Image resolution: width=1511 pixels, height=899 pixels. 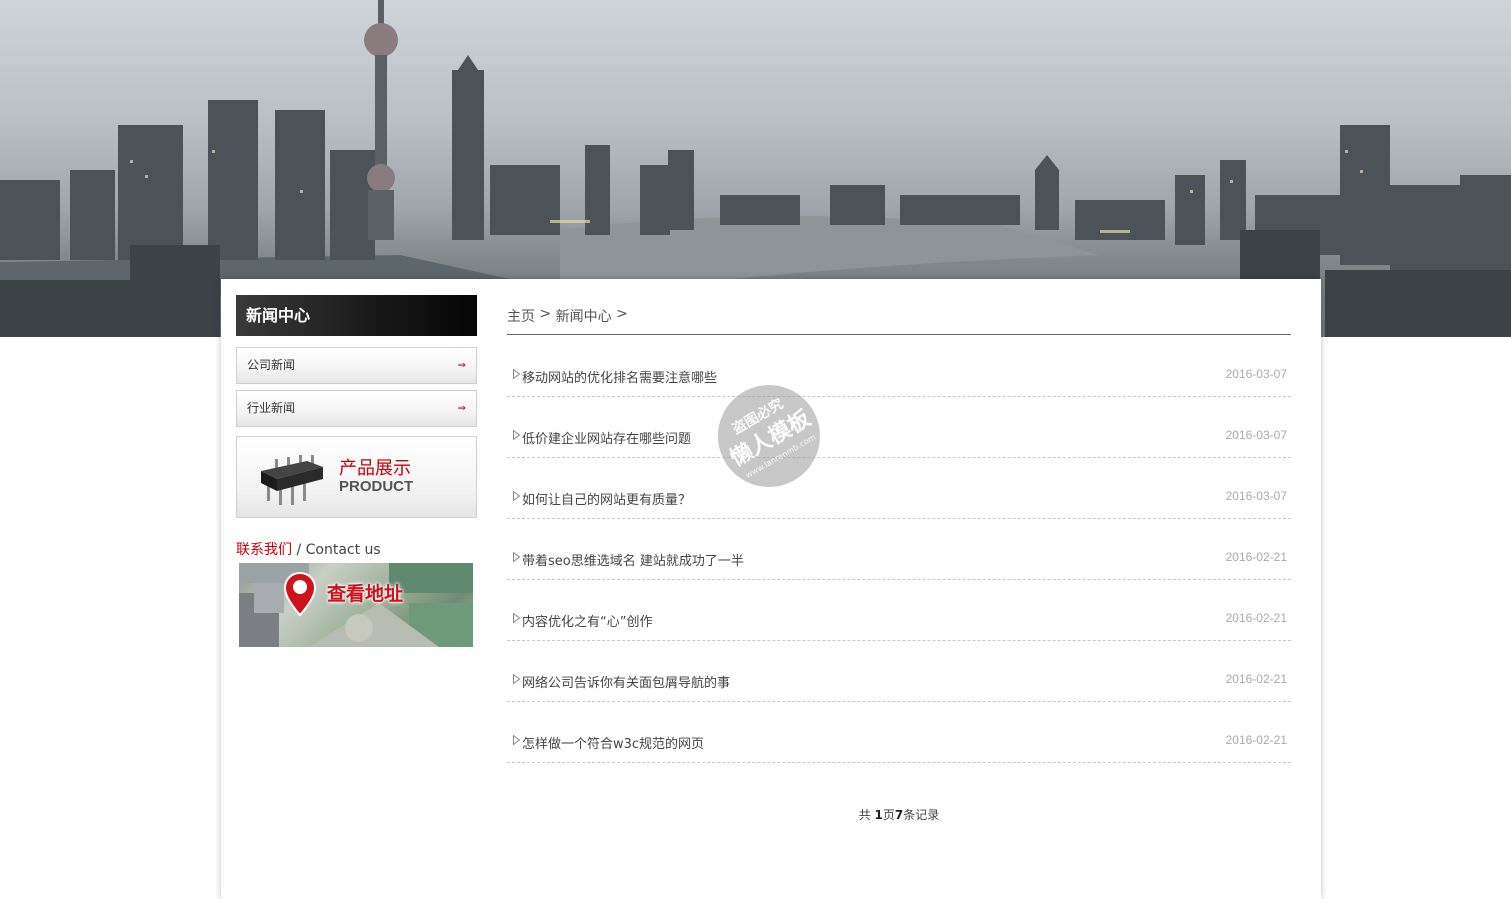 I want to click on news-item: 怎样做一个符合w3c规范的网页 2016-02-21, so click(x=899, y=743).